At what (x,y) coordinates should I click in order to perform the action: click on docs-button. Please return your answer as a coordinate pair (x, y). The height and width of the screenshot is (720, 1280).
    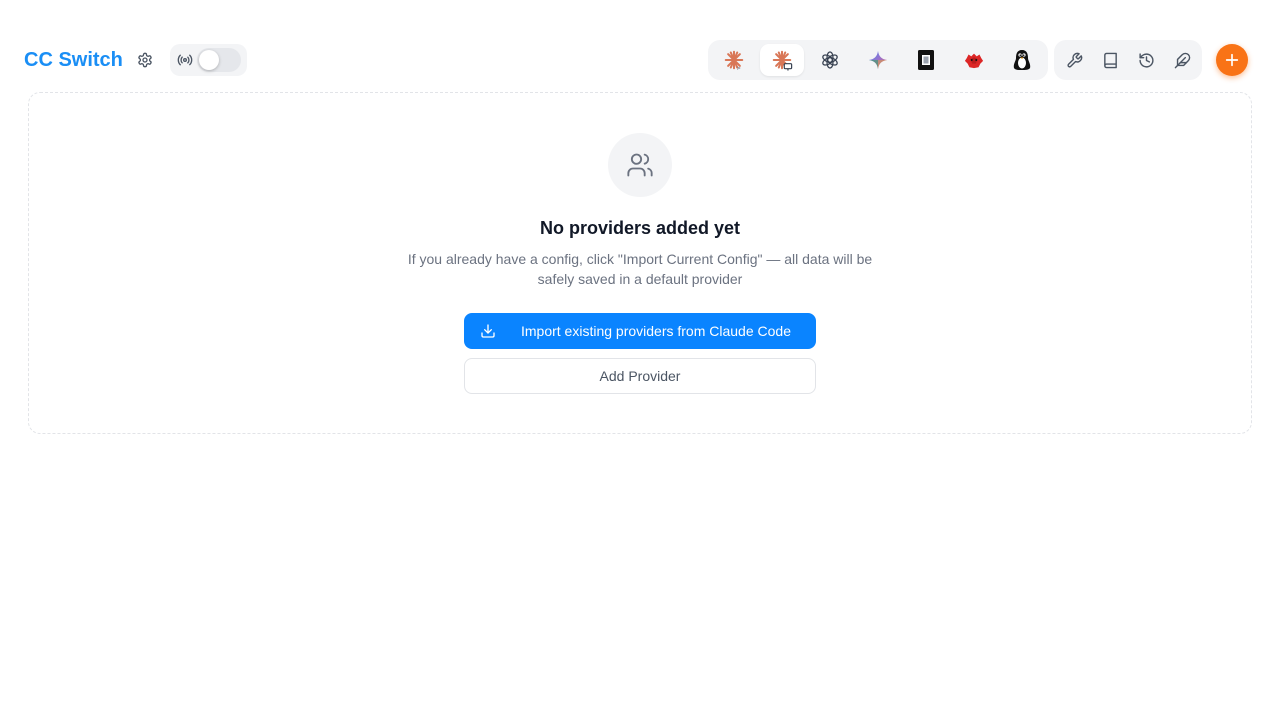
    Looking at the image, I should click on (1110, 60).